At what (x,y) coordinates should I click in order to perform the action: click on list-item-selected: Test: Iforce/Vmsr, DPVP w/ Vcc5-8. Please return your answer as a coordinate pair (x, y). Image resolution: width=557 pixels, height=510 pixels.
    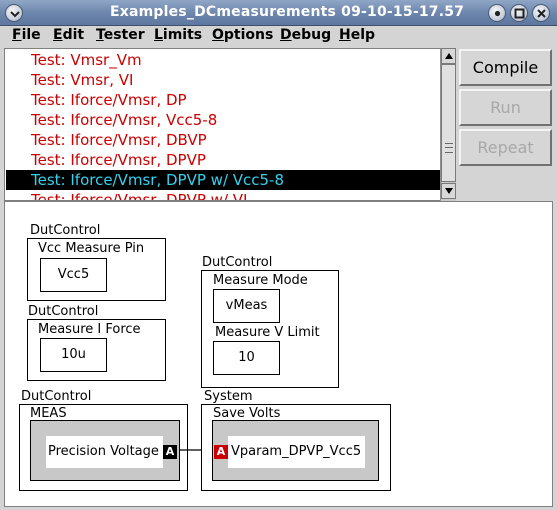
    Looking at the image, I should click on (224, 180).